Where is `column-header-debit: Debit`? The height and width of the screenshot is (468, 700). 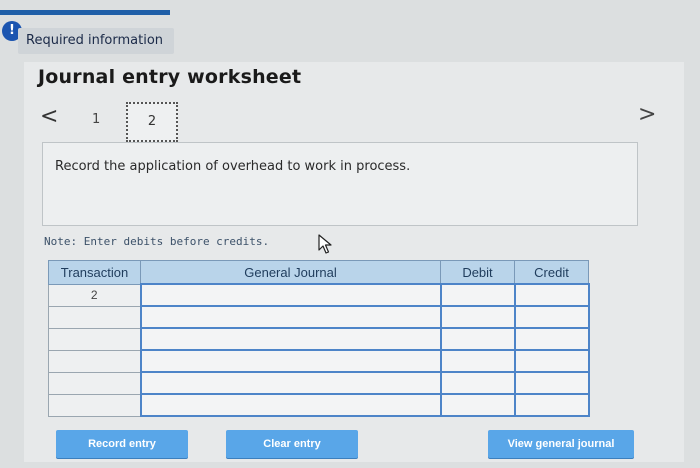
column-header-debit: Debit is located at coordinates (477, 272).